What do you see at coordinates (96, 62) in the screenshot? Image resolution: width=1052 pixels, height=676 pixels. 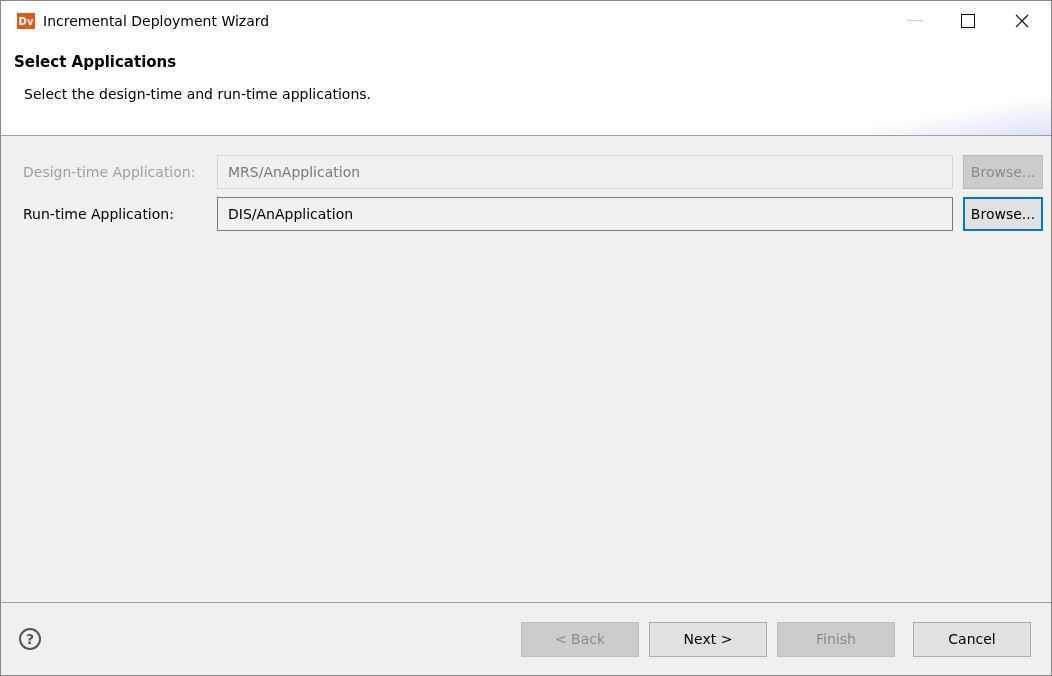 I see `page-title: Select Applications` at bounding box center [96, 62].